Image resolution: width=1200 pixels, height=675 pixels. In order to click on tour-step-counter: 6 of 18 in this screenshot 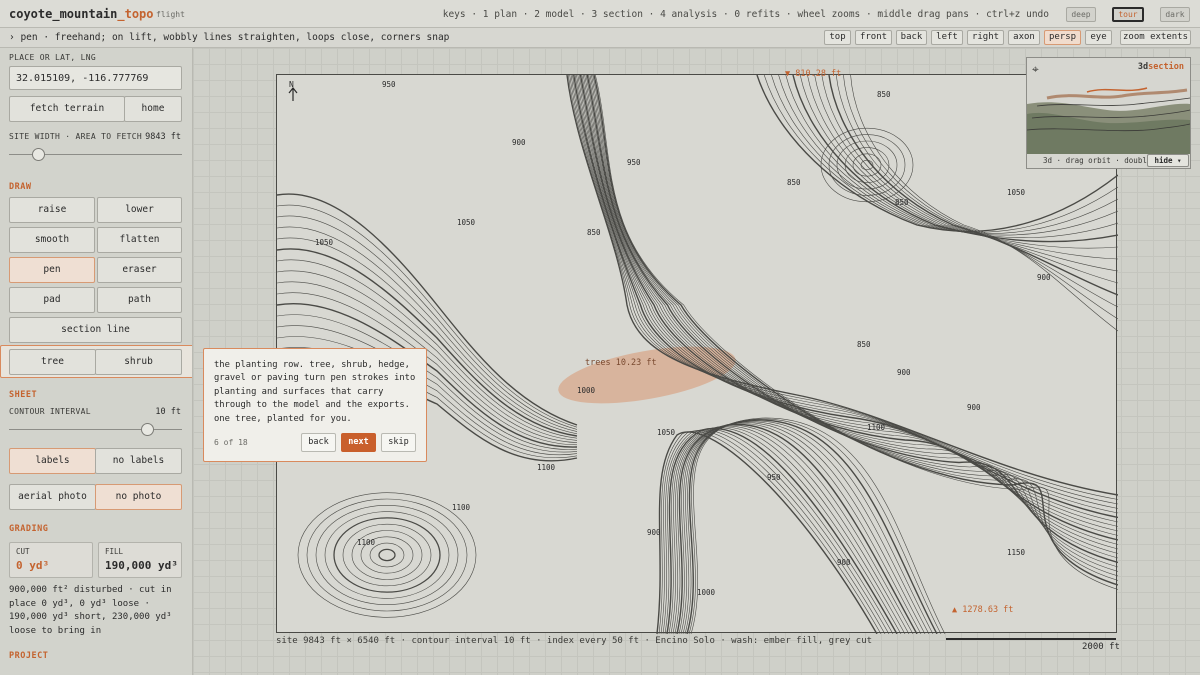, I will do `click(231, 442)`.